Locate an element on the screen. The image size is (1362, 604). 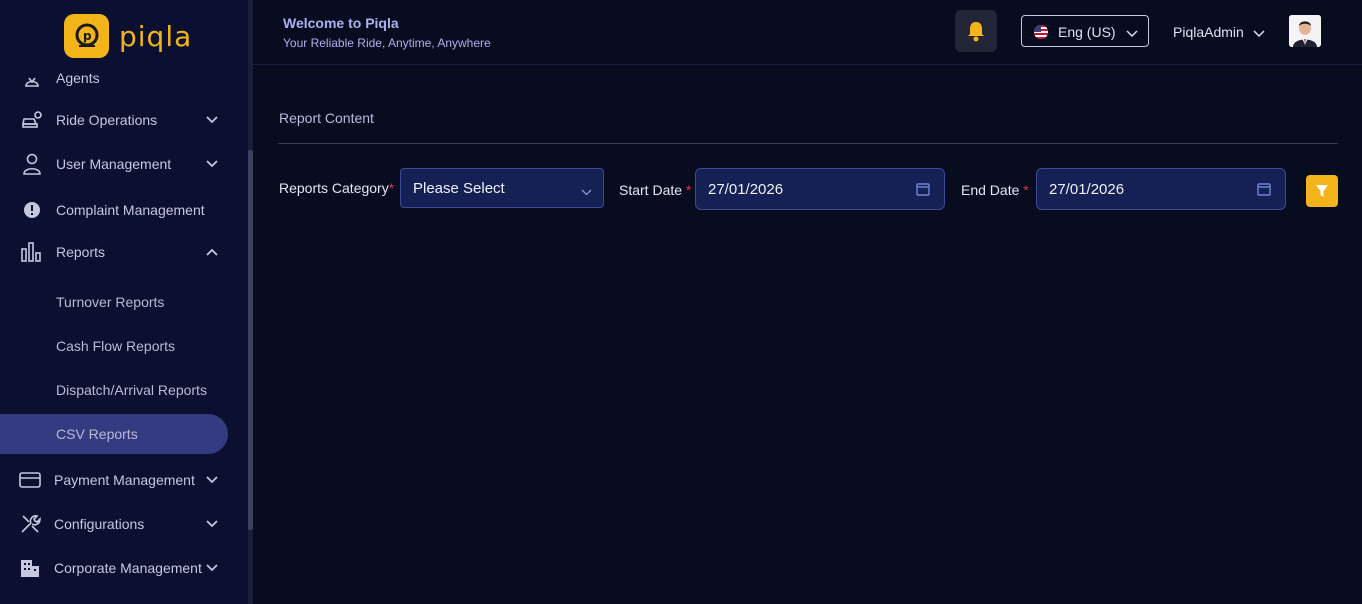
sidebar-subitem-csv-reports: CSV Reports is located at coordinates (114, 434).